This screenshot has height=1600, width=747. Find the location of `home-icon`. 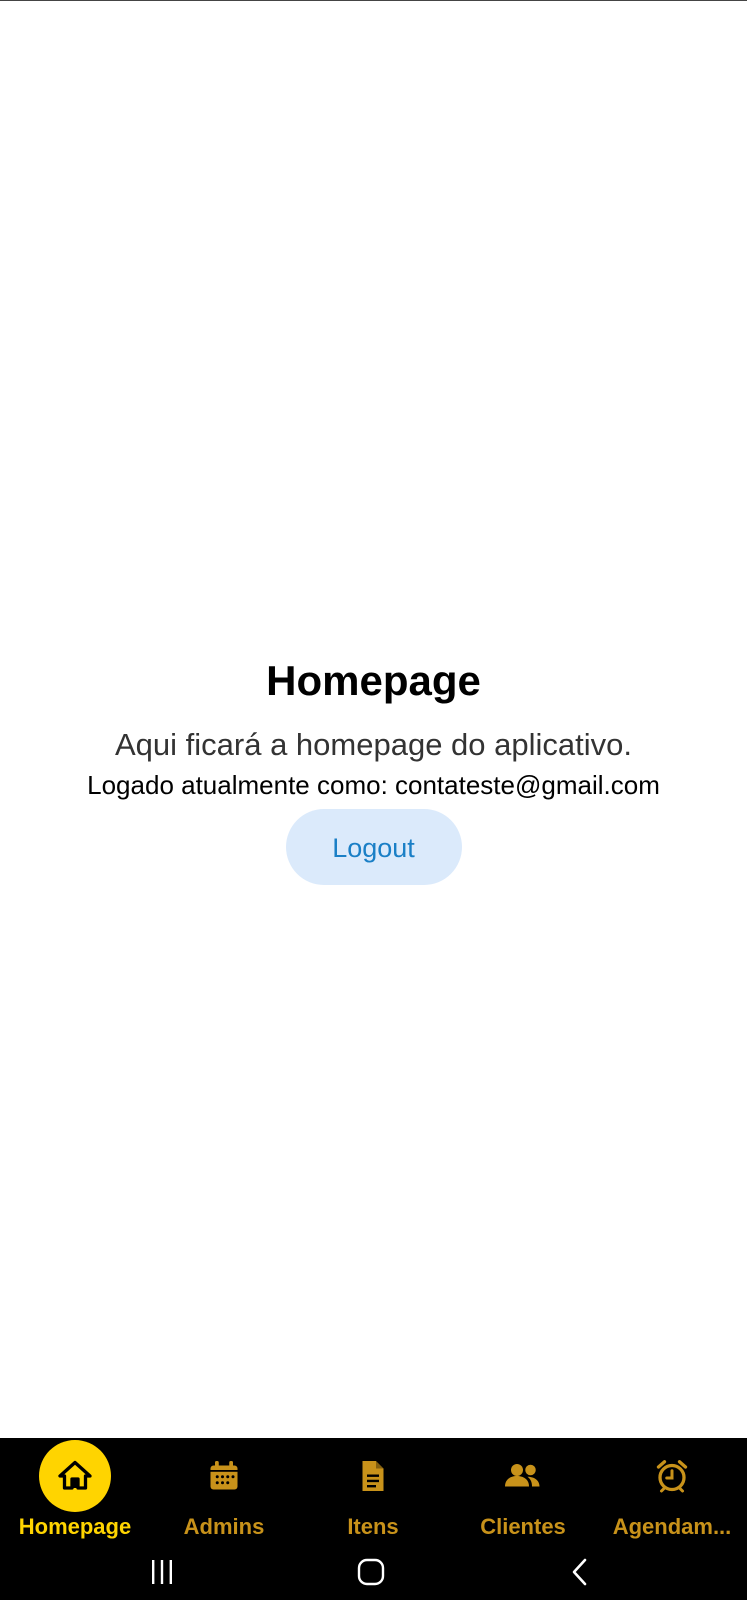

home-icon is located at coordinates (75, 1476).